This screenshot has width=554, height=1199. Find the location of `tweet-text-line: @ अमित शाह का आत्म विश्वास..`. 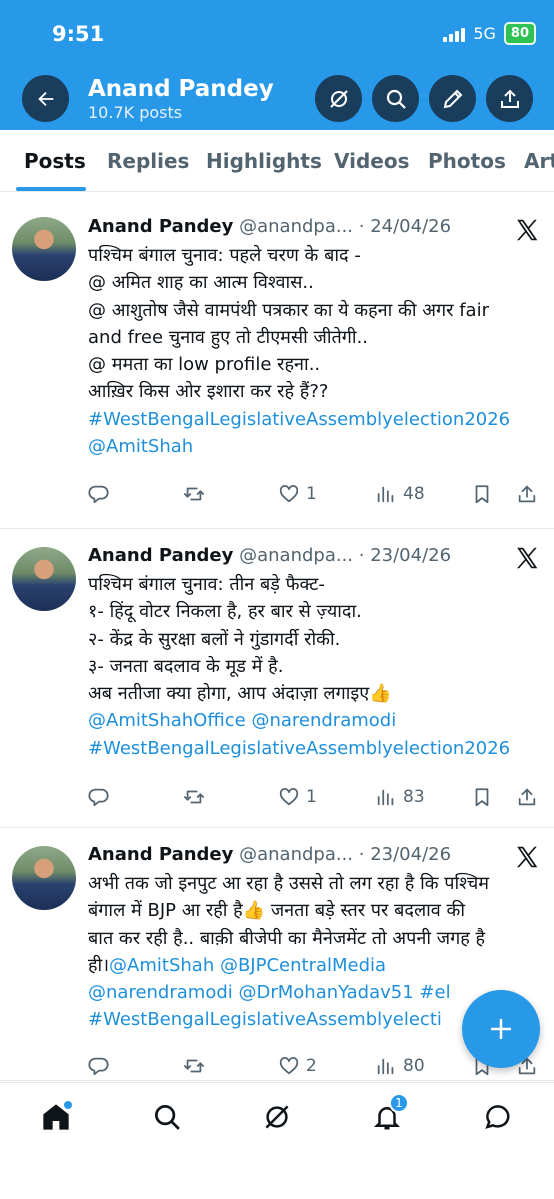

tweet-text-line: @ अमित शाह का आत्म विश्वास.. is located at coordinates (314, 282).